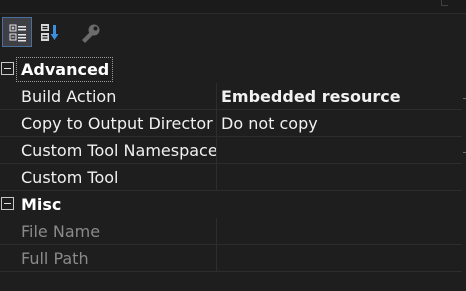 Image resolution: width=466 pixels, height=291 pixels. What do you see at coordinates (64, 69) in the screenshot?
I see `focus-rectangle` at bounding box center [64, 69].